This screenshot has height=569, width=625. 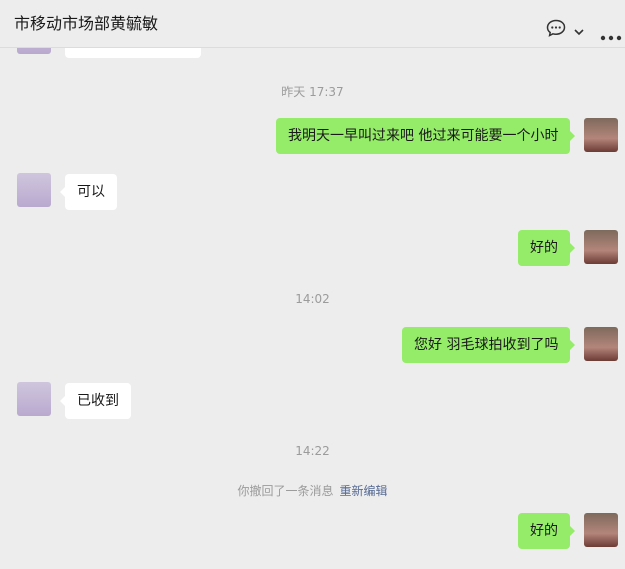 What do you see at coordinates (556, 30) in the screenshot?
I see `chat-bubble-icon` at bounding box center [556, 30].